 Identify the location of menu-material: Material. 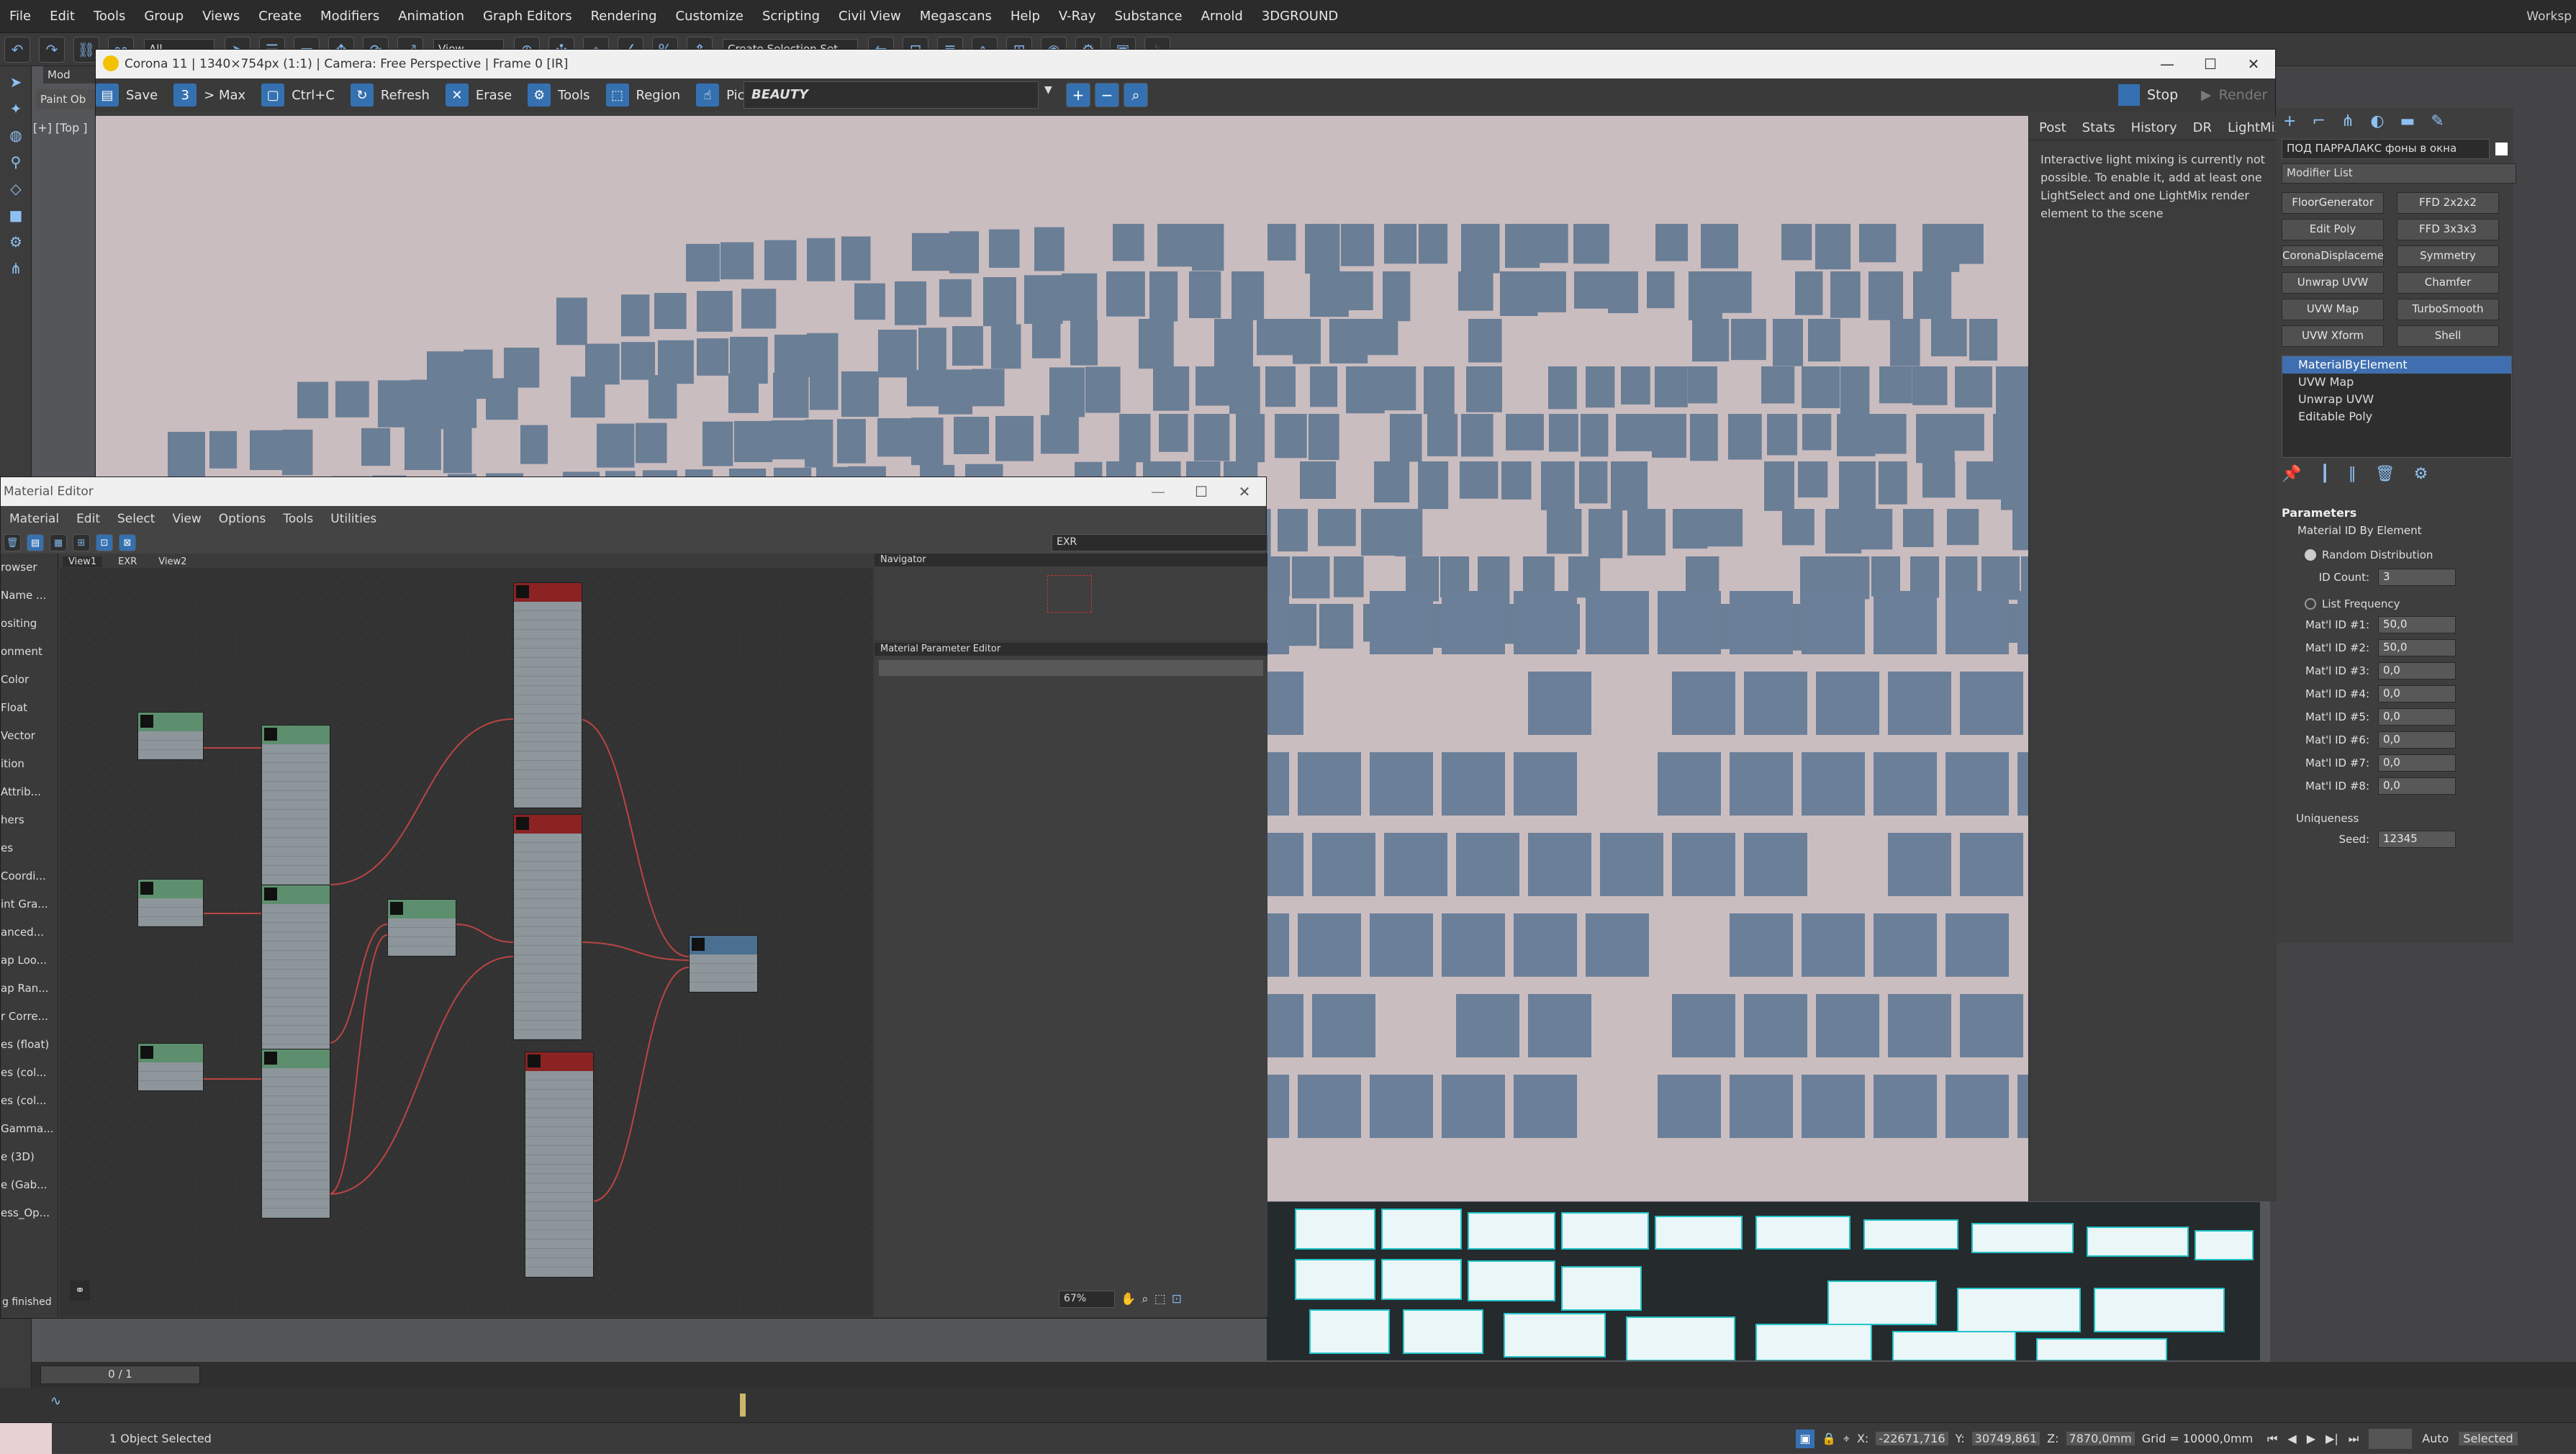
(34, 519).